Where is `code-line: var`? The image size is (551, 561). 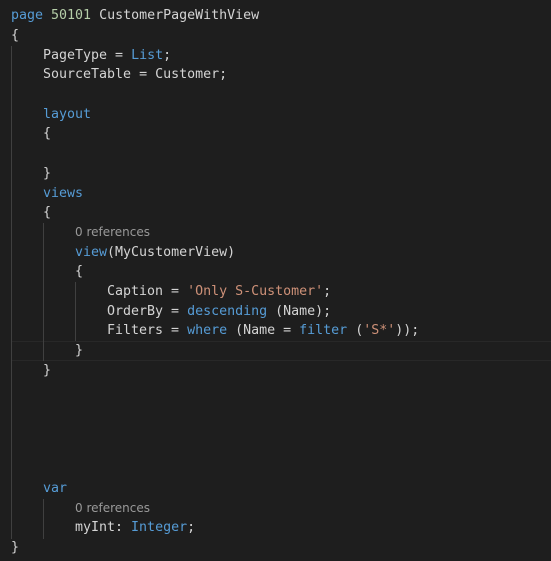
code-line: var is located at coordinates (55, 489).